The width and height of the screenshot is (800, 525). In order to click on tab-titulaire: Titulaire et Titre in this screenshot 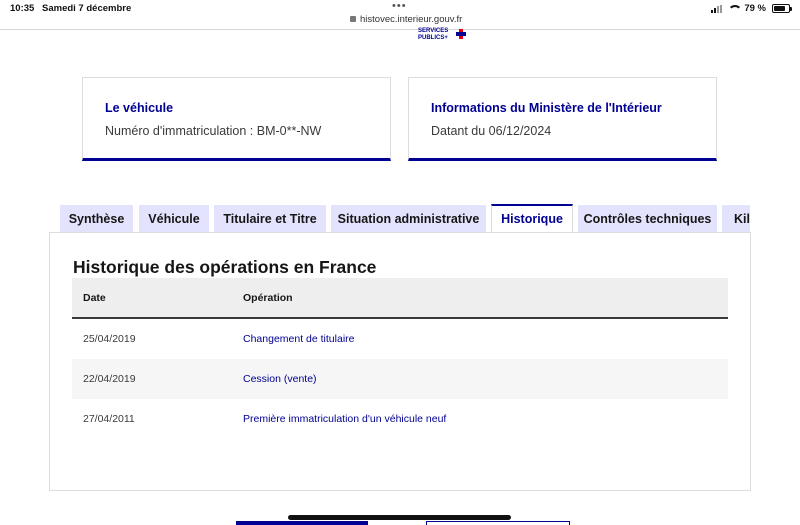, I will do `click(270, 219)`.